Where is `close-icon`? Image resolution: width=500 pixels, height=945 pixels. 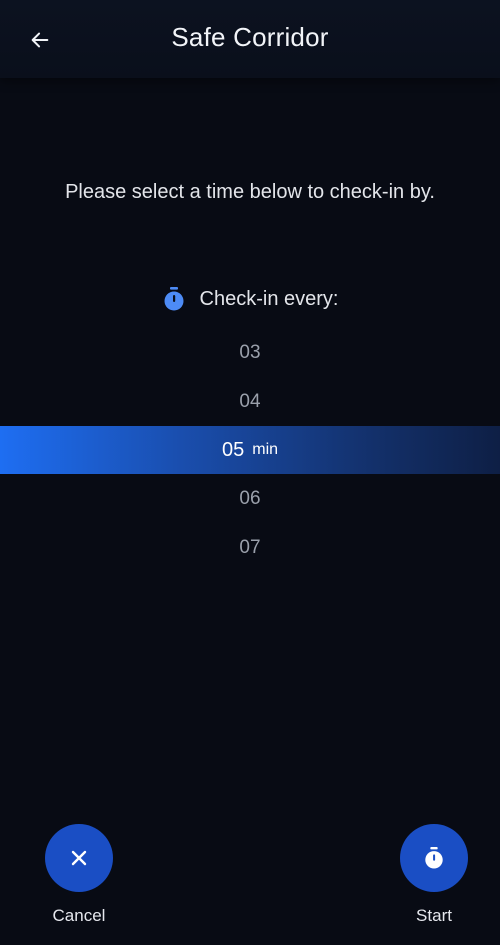 close-icon is located at coordinates (79, 858).